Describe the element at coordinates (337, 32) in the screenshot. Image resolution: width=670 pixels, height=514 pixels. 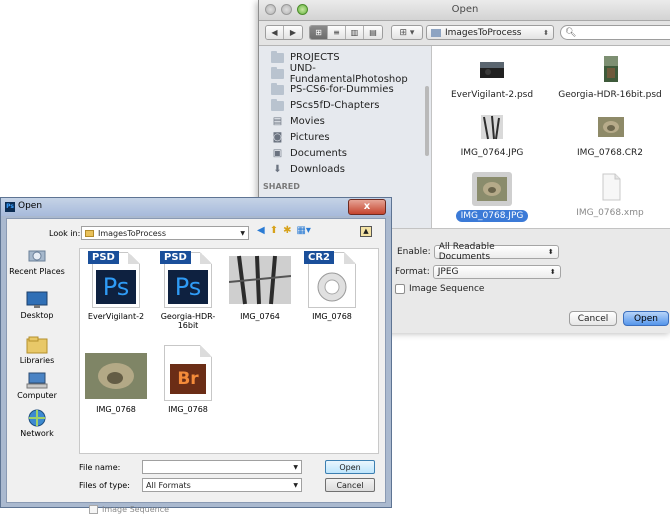
I see `list-view-icon: ≡` at that location.